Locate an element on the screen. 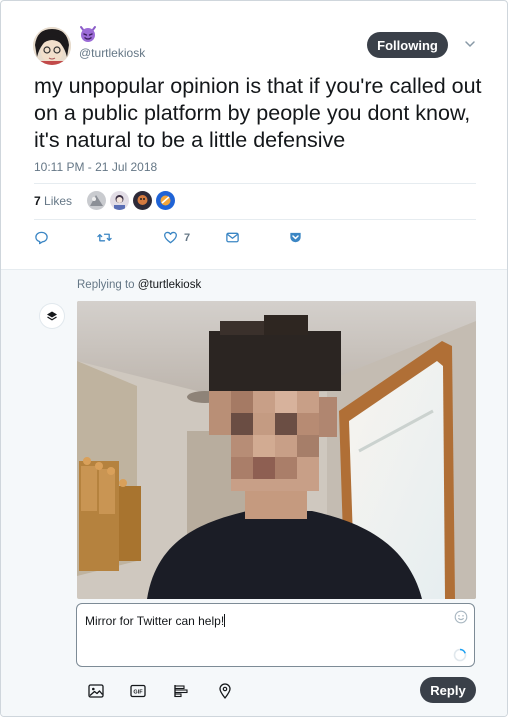 The image size is (508, 717). pocket-icon is located at coordinates (295, 237).